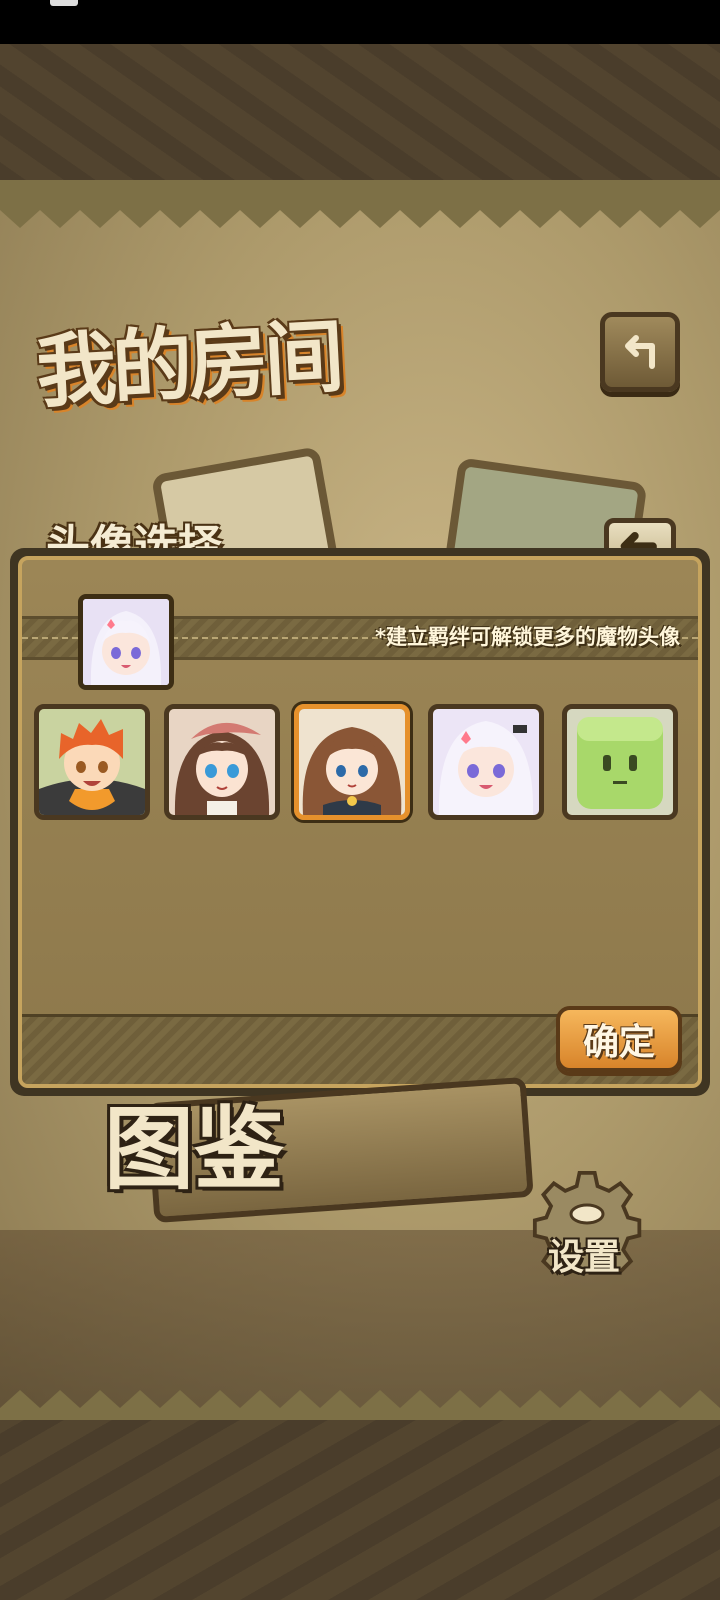 This screenshot has height=1600, width=720. I want to click on confirm-button: 确定, so click(619, 1039).